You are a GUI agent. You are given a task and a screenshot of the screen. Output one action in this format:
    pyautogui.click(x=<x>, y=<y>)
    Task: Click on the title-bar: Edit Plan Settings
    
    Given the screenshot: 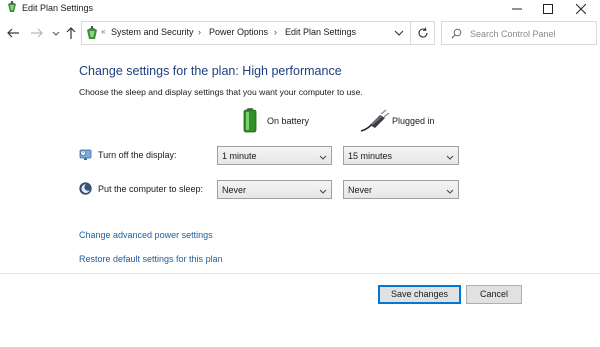 What is the action you would take?
    pyautogui.click(x=300, y=9)
    